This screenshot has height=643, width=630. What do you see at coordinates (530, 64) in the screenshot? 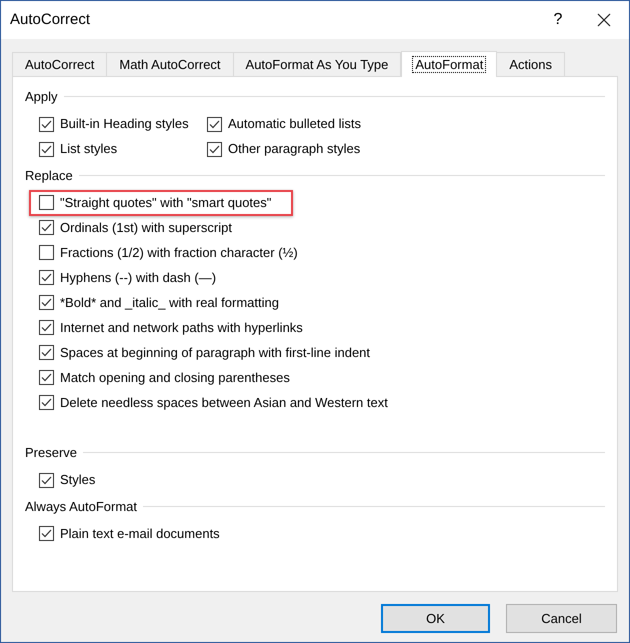
I see `tab: Actions` at bounding box center [530, 64].